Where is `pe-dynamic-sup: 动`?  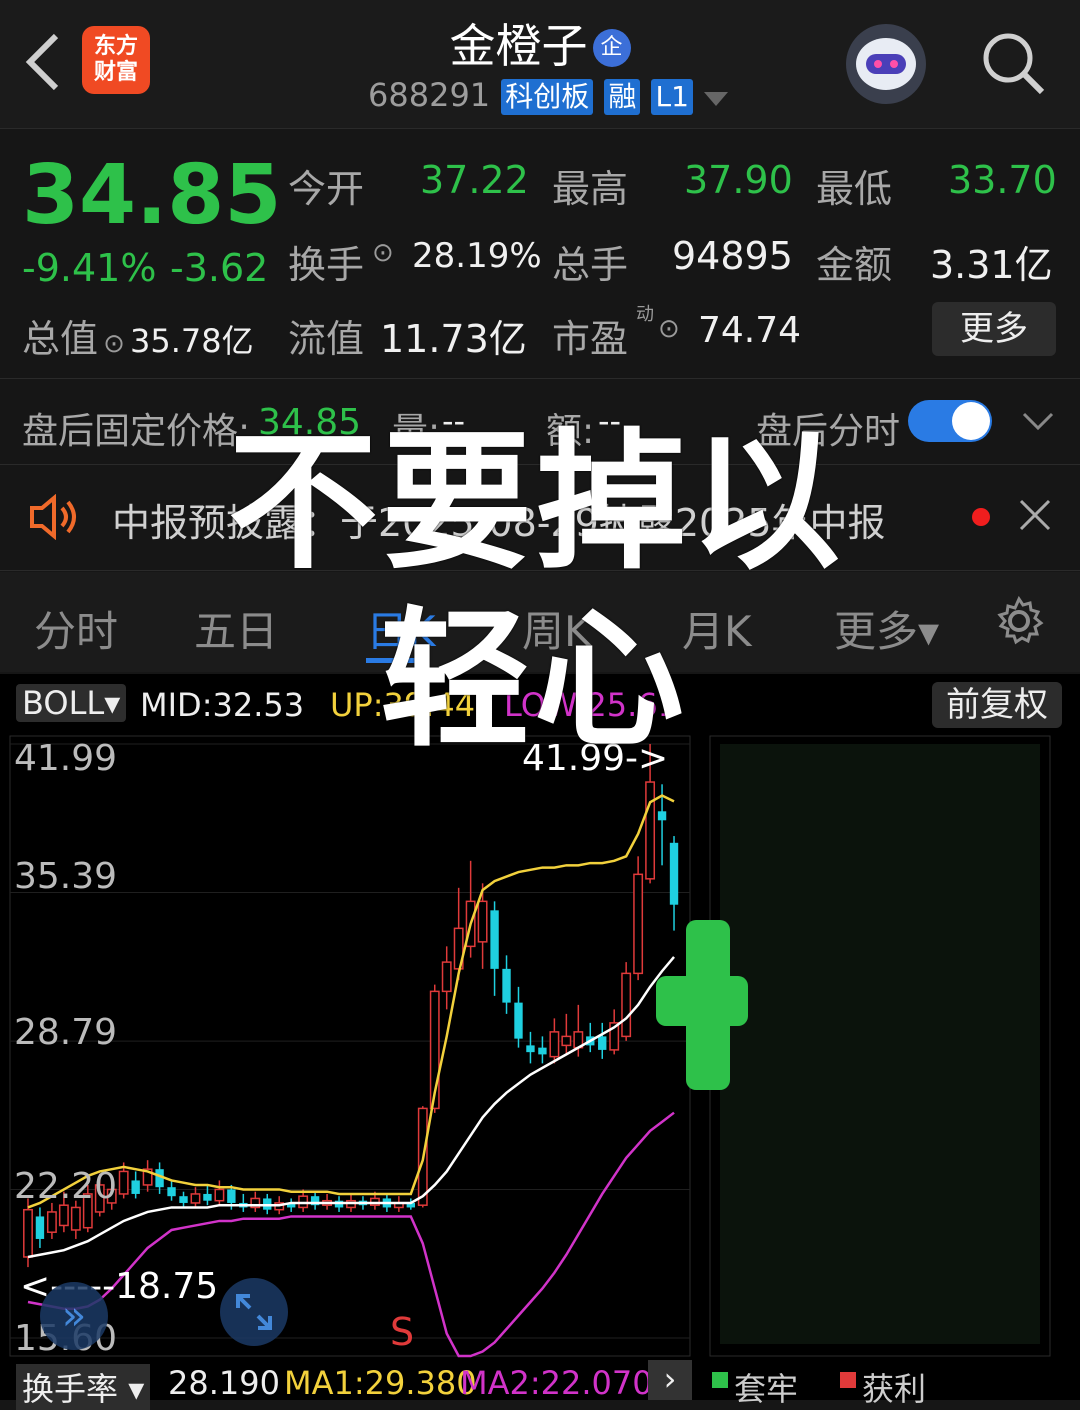
pe-dynamic-sup: 动 is located at coordinates (645, 314).